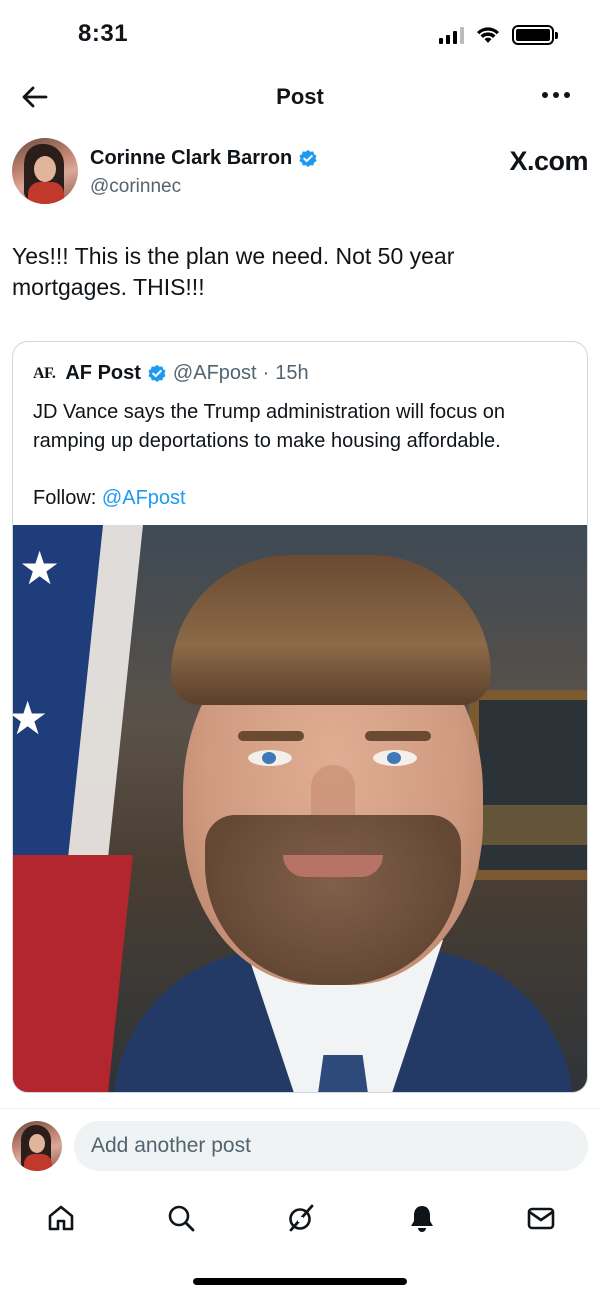  I want to click on nav-grok, so click(301, 1218).